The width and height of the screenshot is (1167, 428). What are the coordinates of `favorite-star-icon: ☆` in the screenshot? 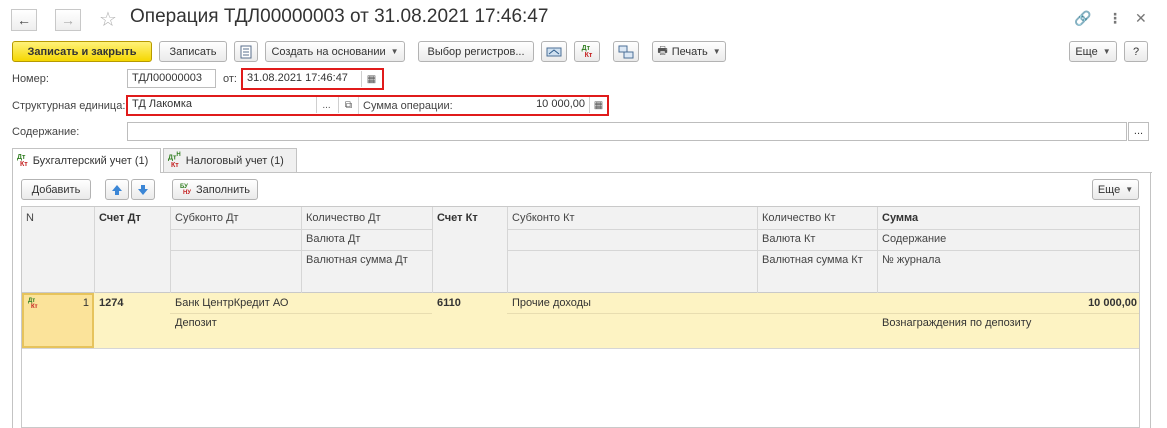 It's located at (108, 19).